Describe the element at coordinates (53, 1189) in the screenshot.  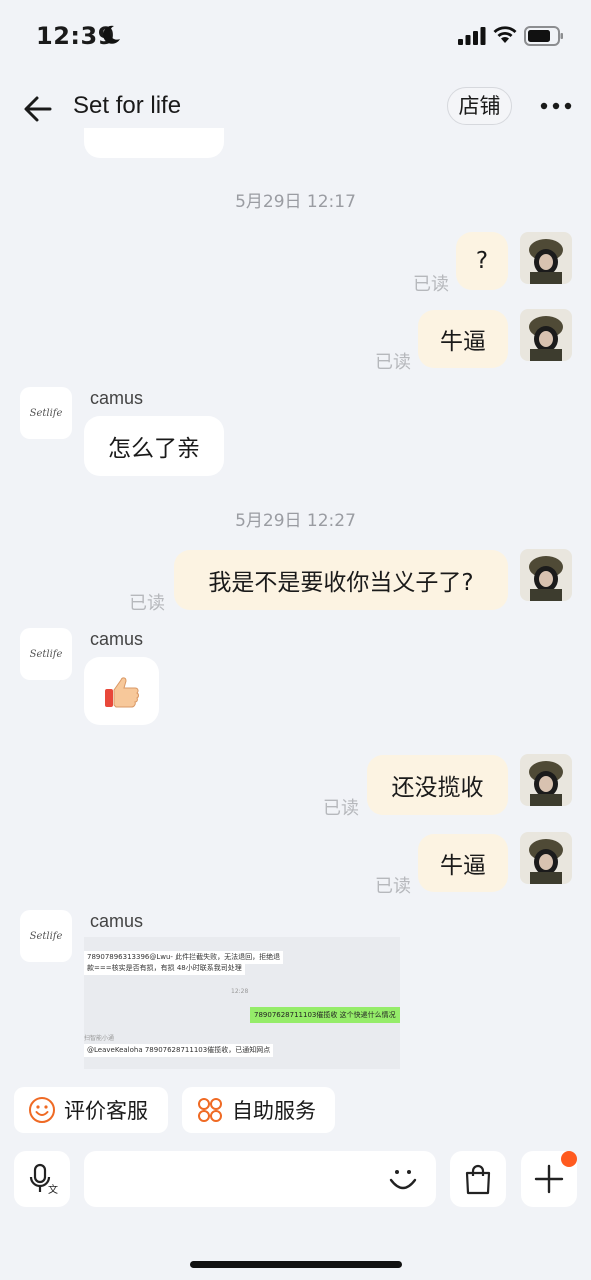
I see `svg-text: 文` at that location.